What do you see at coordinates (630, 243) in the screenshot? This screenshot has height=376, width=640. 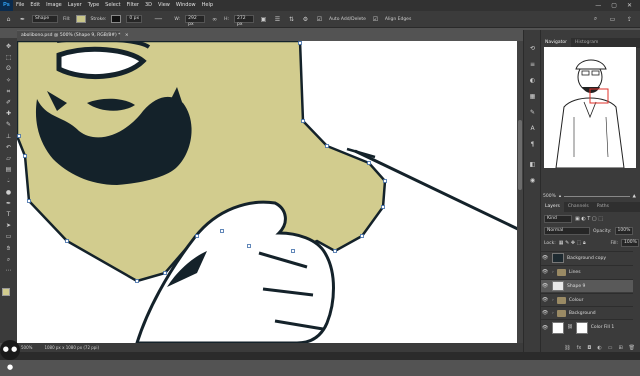 I see `fill-opacity-field: 100%` at bounding box center [630, 243].